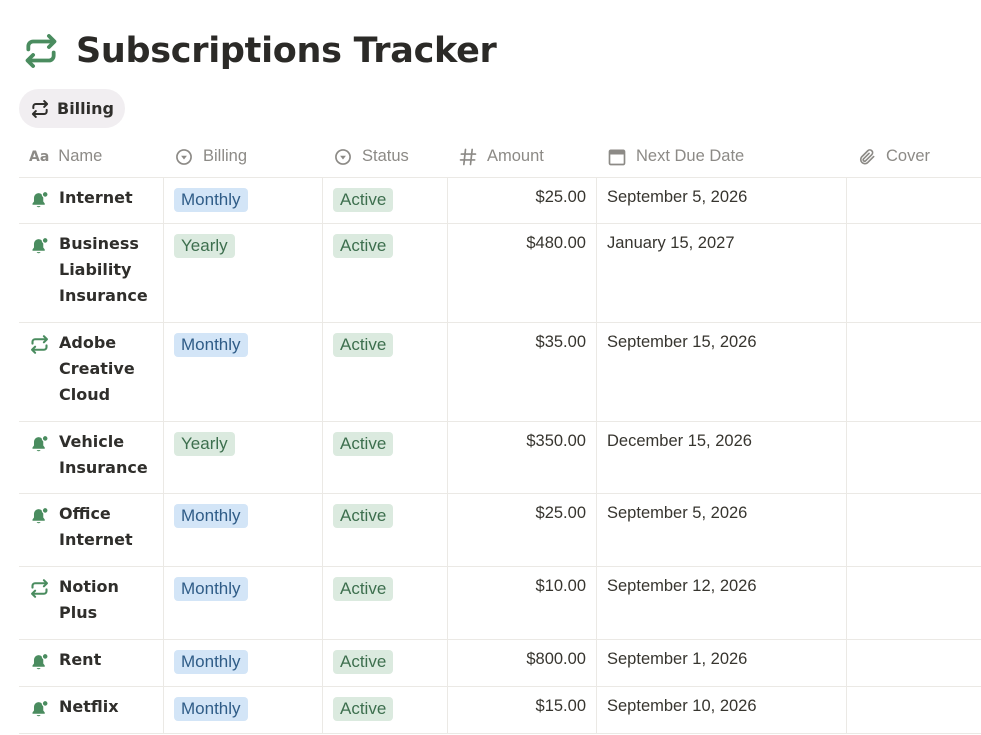  Describe the element at coordinates (91, 530) in the screenshot. I see `name-cell: Office Internet` at that location.